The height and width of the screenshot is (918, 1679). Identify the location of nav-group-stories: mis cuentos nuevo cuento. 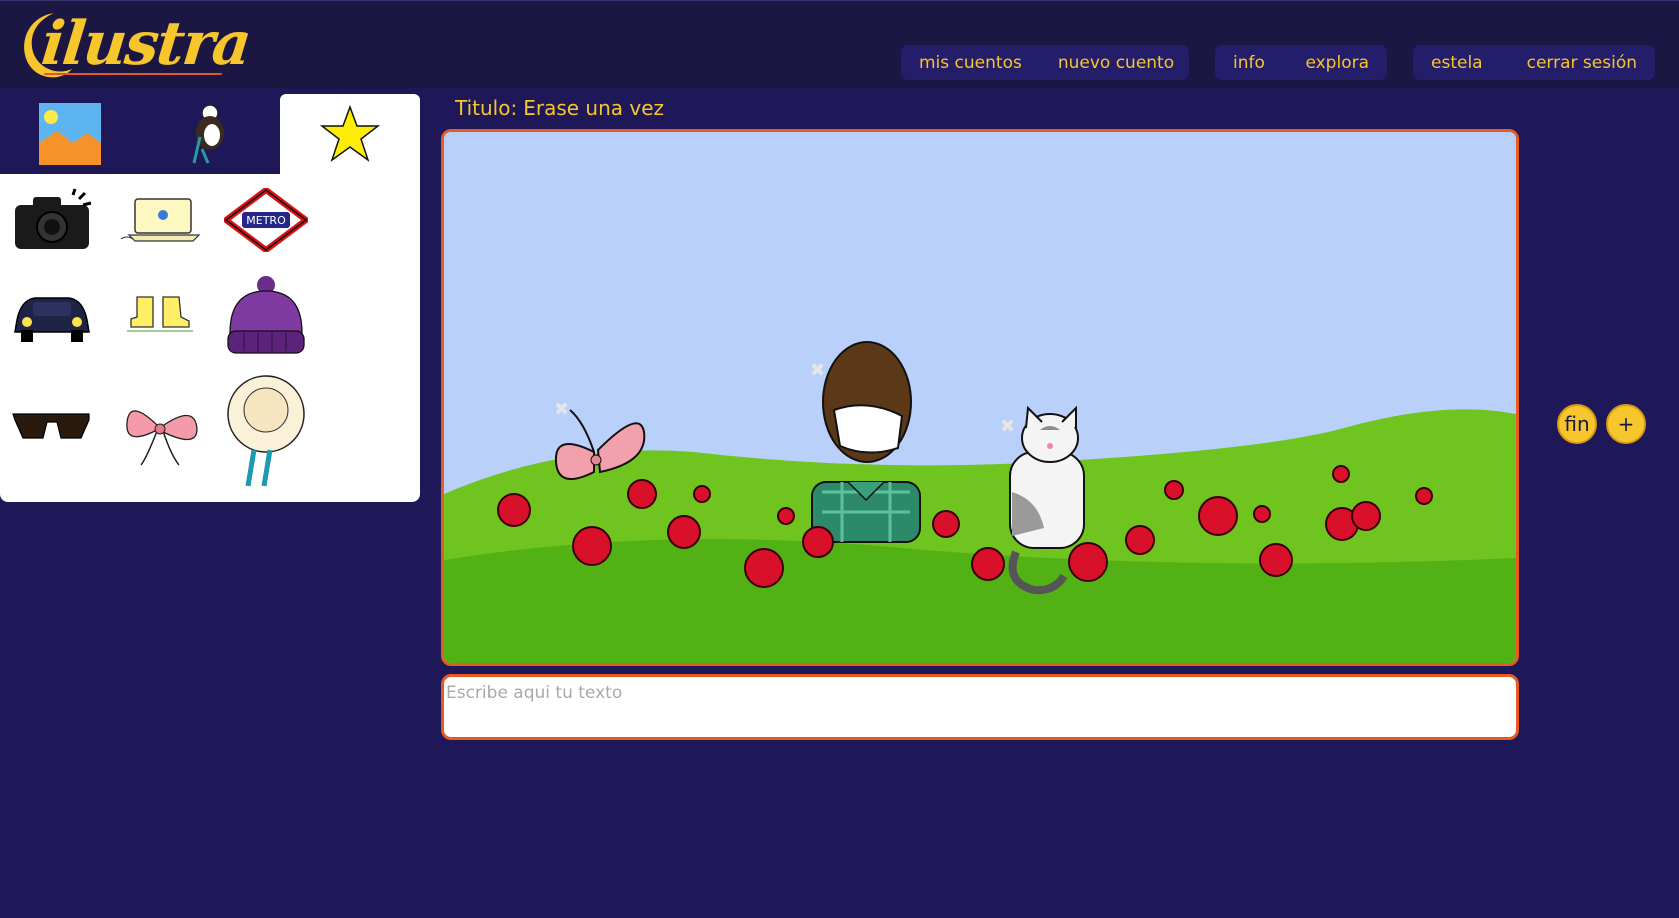
(1045, 62).